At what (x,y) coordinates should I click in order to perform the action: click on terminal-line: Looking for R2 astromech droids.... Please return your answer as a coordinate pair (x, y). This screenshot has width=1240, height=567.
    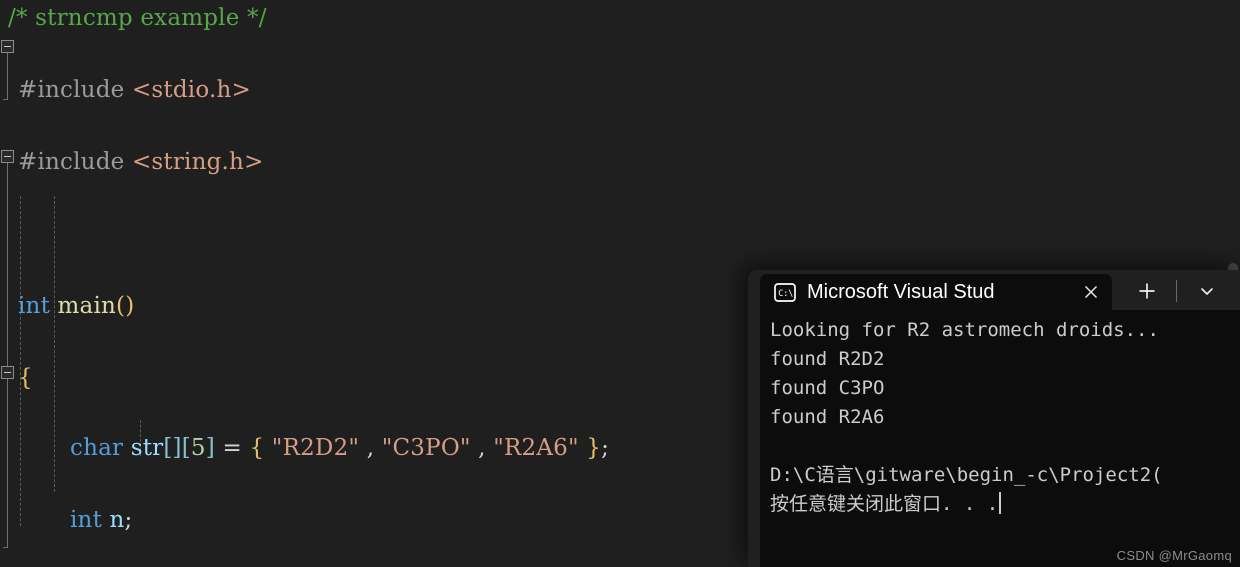
    Looking at the image, I should click on (964, 330).